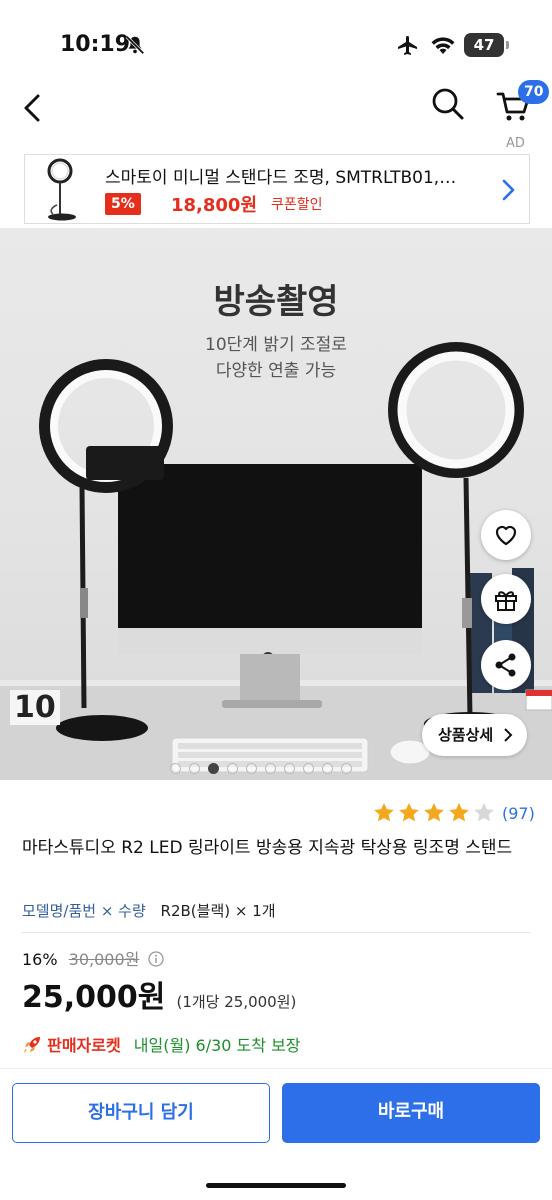 This screenshot has height=1200, width=552. I want to click on battery-indicator: 47, so click(486, 45).